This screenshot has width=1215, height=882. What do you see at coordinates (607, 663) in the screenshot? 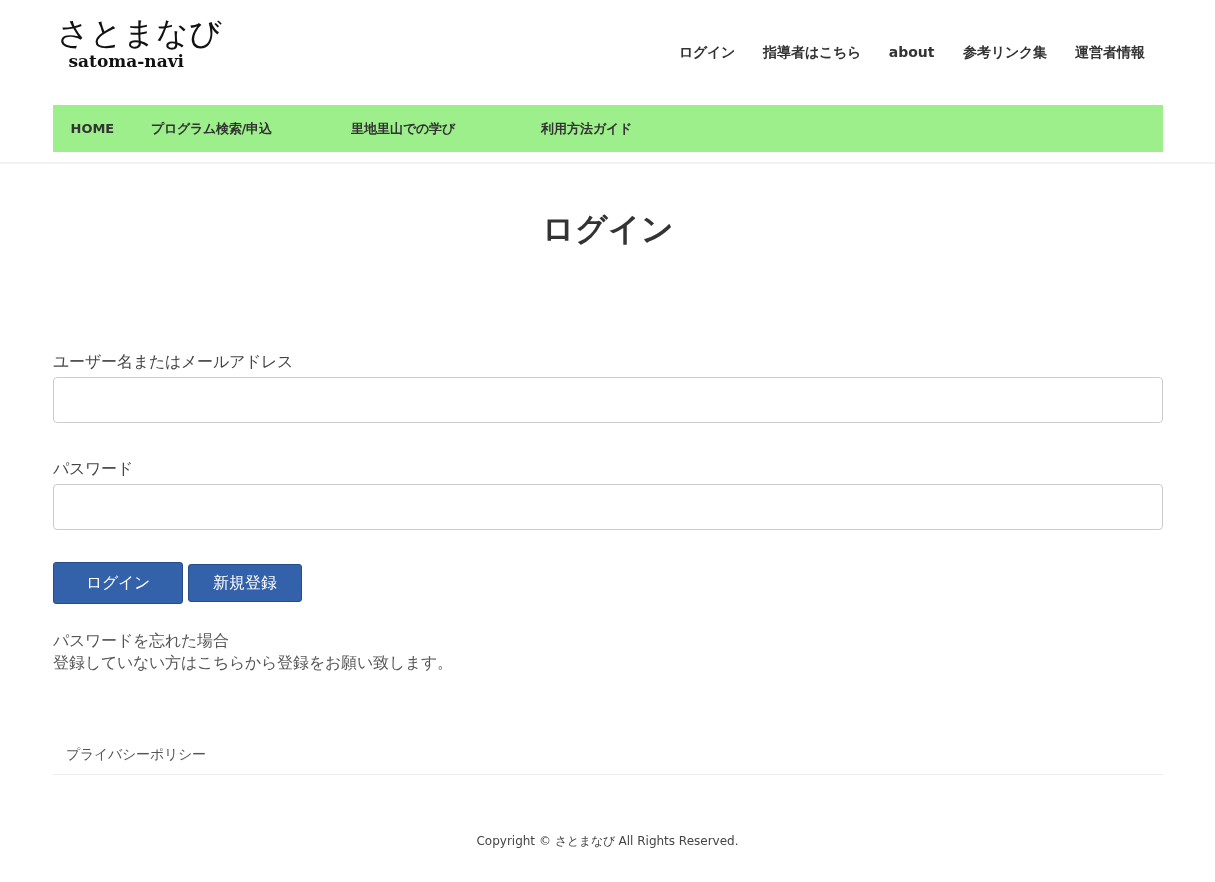
I see `text-link: 登録していない方はこちらから登録をお願い致します。` at bounding box center [607, 663].